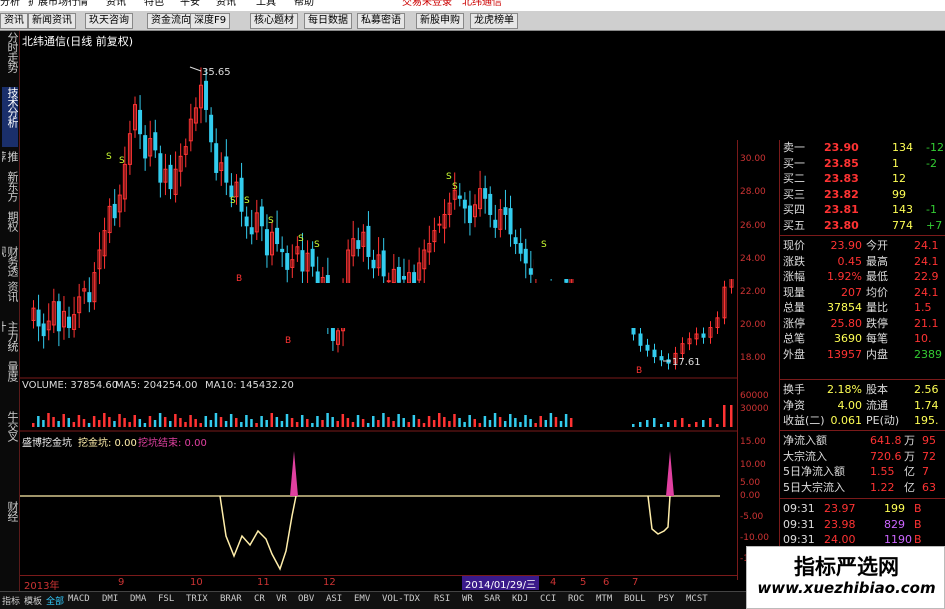 The height and width of the screenshot is (609, 945). I want to click on indicator-axis-tick: -5.00, so click(752, 517).